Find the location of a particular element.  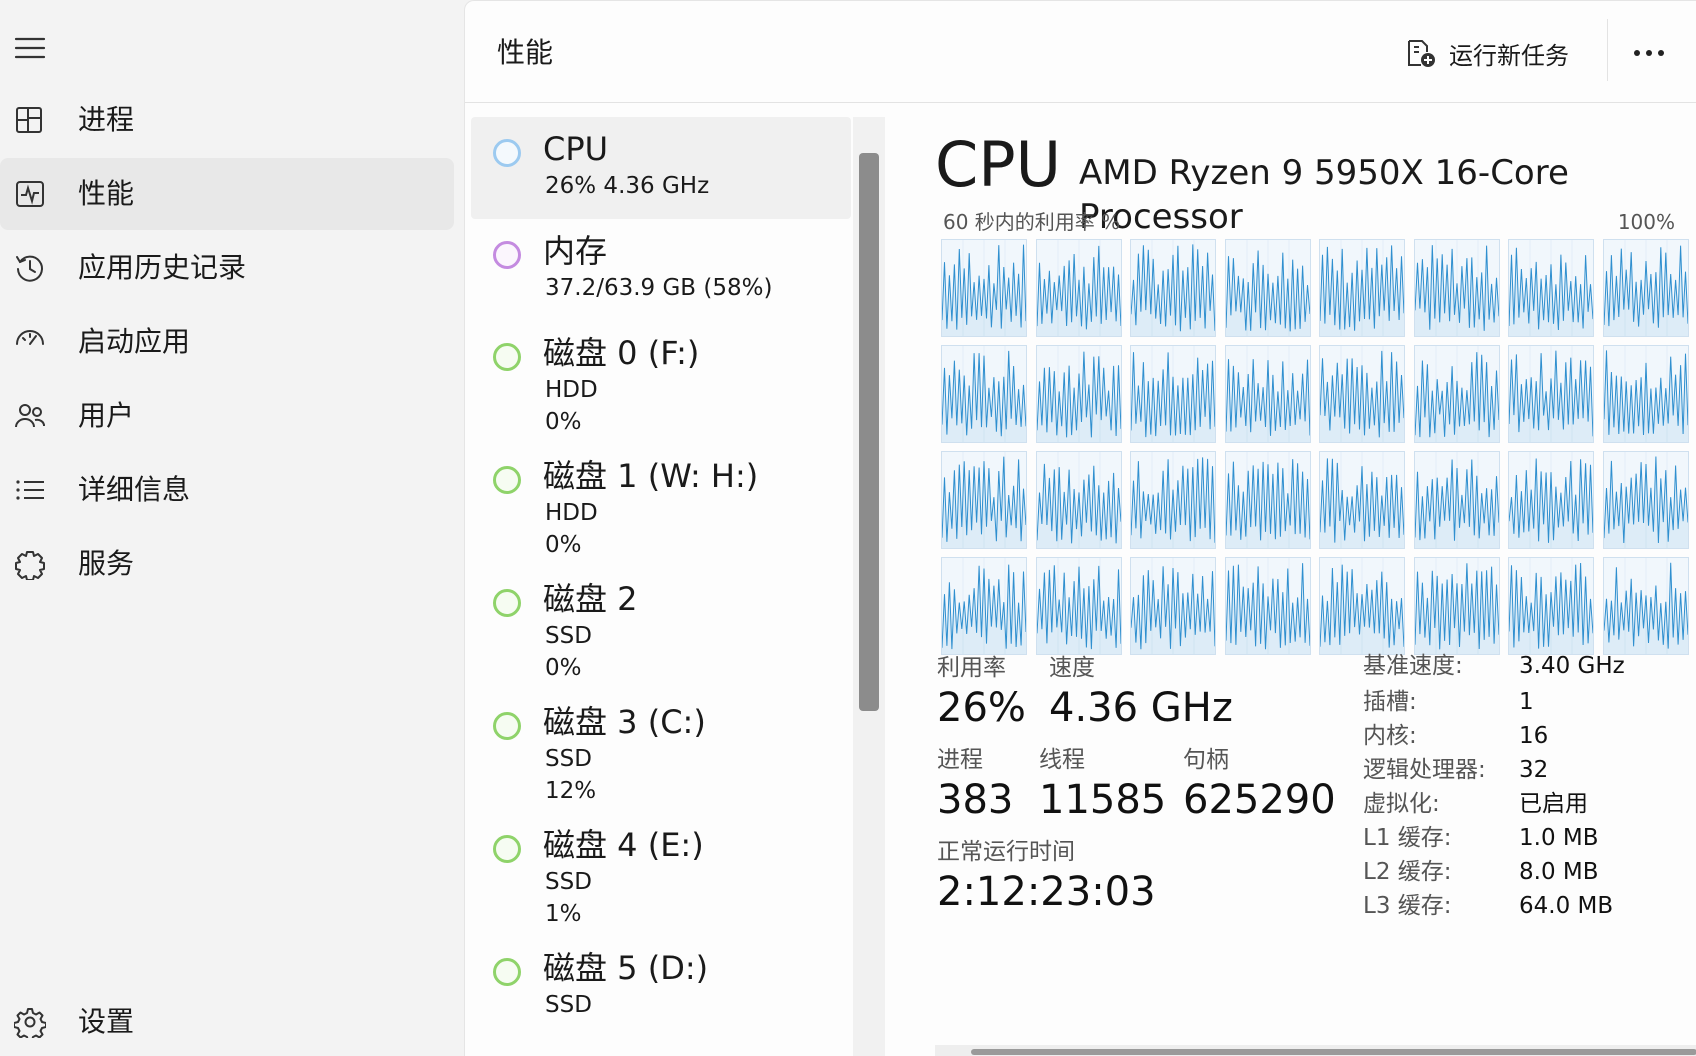

speed-value: 4.36 GHz is located at coordinates (1141, 708).